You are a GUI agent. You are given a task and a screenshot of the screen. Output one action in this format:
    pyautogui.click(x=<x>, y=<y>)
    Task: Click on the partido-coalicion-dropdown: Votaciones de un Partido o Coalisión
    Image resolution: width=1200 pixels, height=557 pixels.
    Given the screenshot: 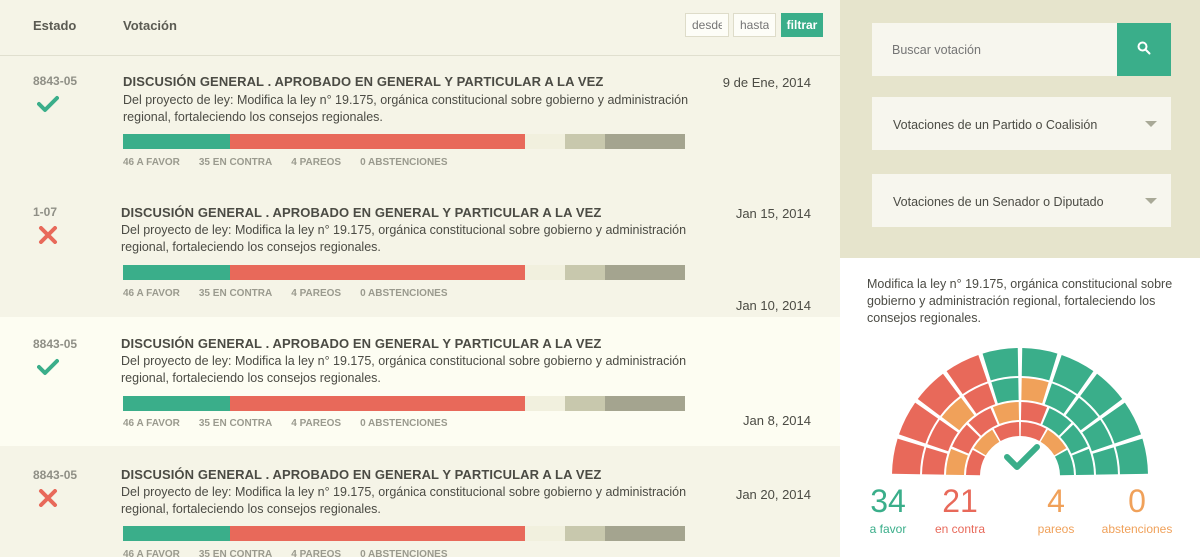 What is the action you would take?
    pyautogui.click(x=1021, y=123)
    